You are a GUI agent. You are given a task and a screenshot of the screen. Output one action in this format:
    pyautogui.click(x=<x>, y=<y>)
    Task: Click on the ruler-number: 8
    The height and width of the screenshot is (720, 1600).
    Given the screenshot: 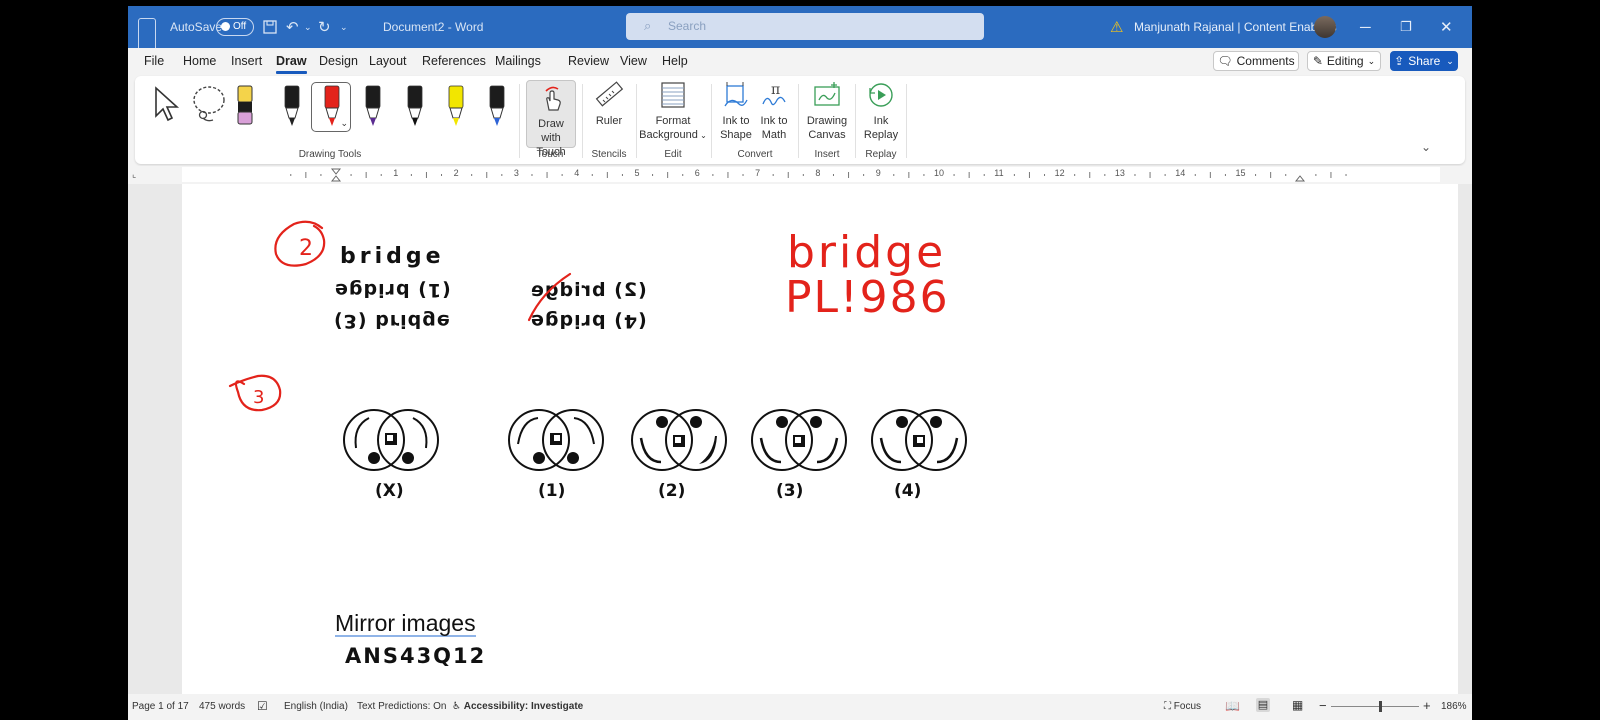 What is the action you would take?
    pyautogui.click(x=818, y=173)
    